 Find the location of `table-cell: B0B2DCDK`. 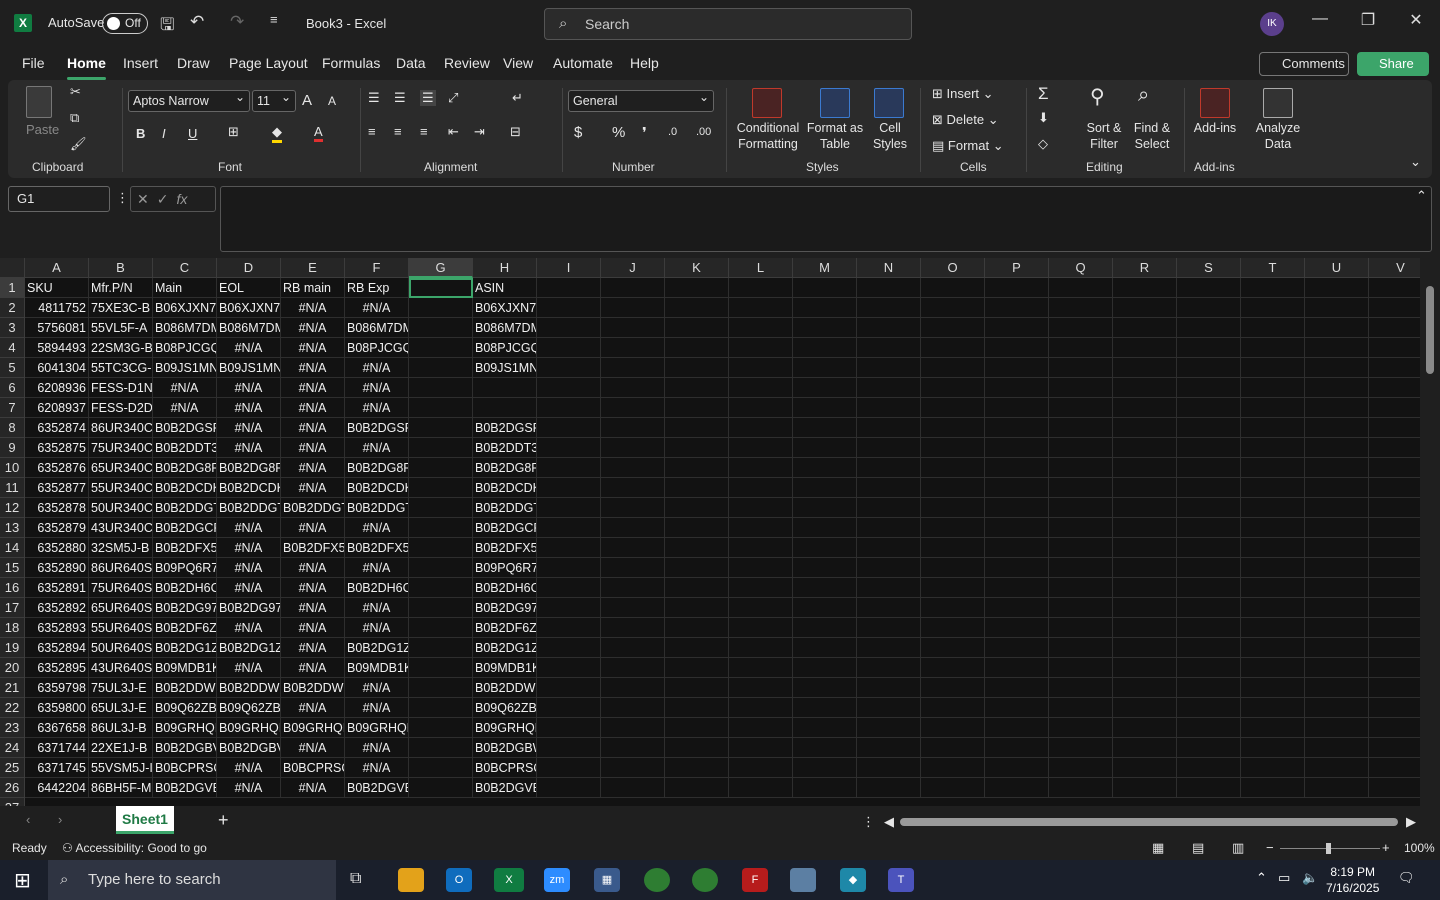

table-cell: B0B2DCDK is located at coordinates (185, 488).